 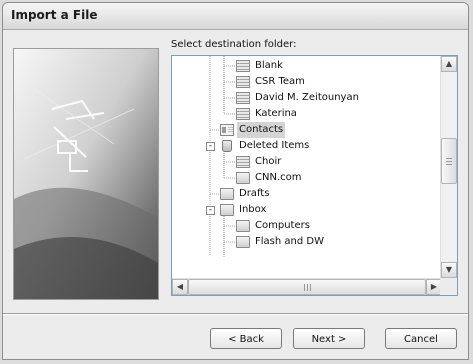 I want to click on tree-item: Katerina, so click(x=267, y=114).